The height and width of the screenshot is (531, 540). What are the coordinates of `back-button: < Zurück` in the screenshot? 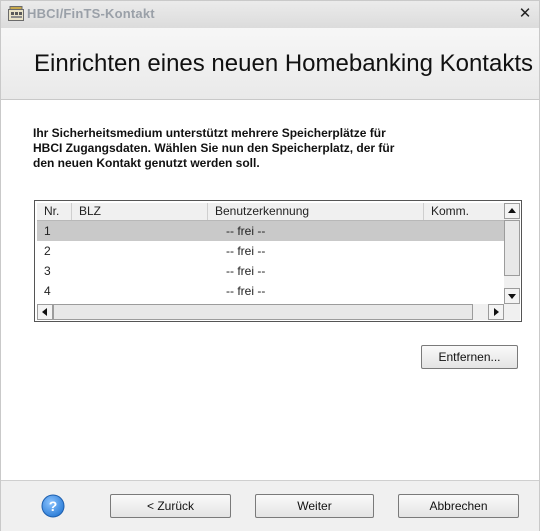 It's located at (170, 506).